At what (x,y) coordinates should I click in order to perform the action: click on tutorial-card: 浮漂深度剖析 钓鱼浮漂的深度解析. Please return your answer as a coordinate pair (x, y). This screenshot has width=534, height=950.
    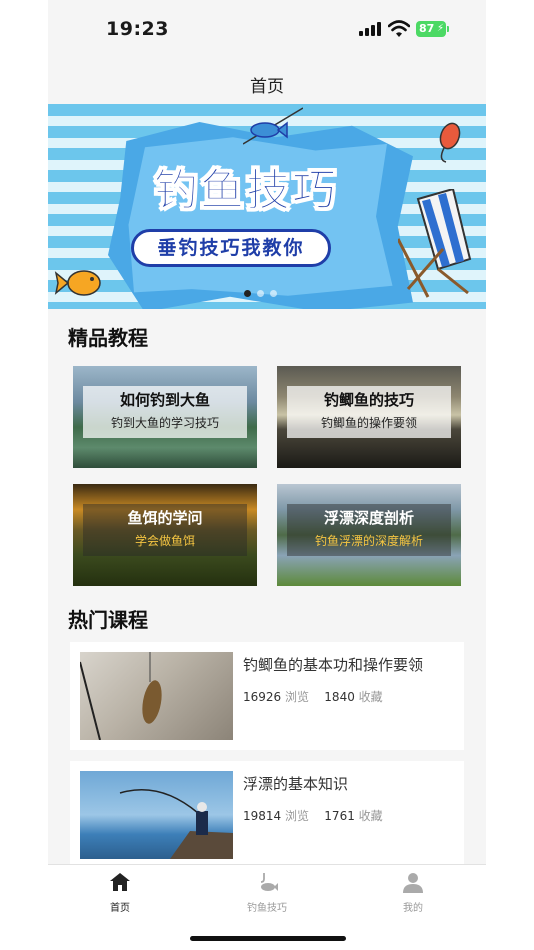
    Looking at the image, I should click on (369, 535).